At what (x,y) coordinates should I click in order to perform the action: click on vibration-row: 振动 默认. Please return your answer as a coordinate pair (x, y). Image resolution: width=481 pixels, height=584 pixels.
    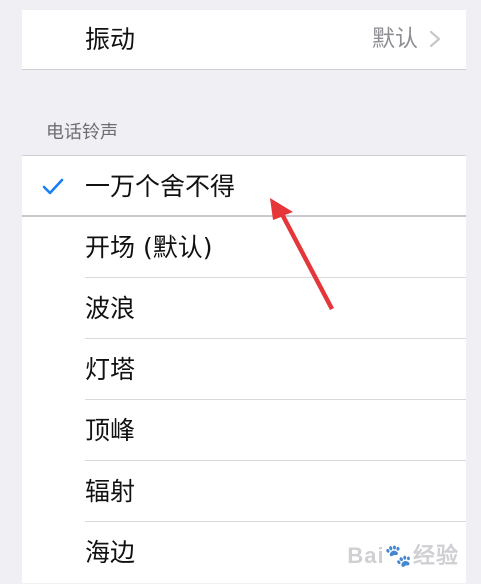
    Looking at the image, I should click on (244, 39).